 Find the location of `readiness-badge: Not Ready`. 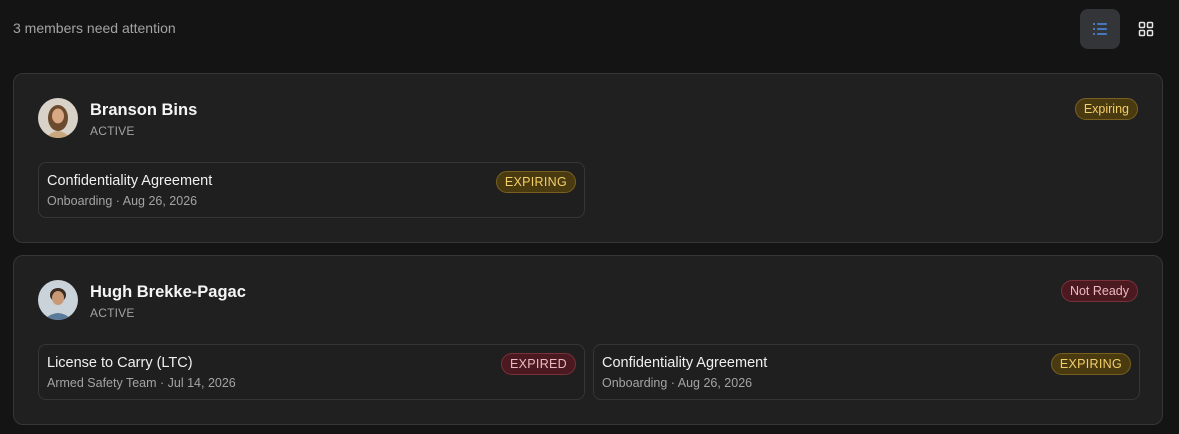

readiness-badge: Not Ready is located at coordinates (1099, 291).